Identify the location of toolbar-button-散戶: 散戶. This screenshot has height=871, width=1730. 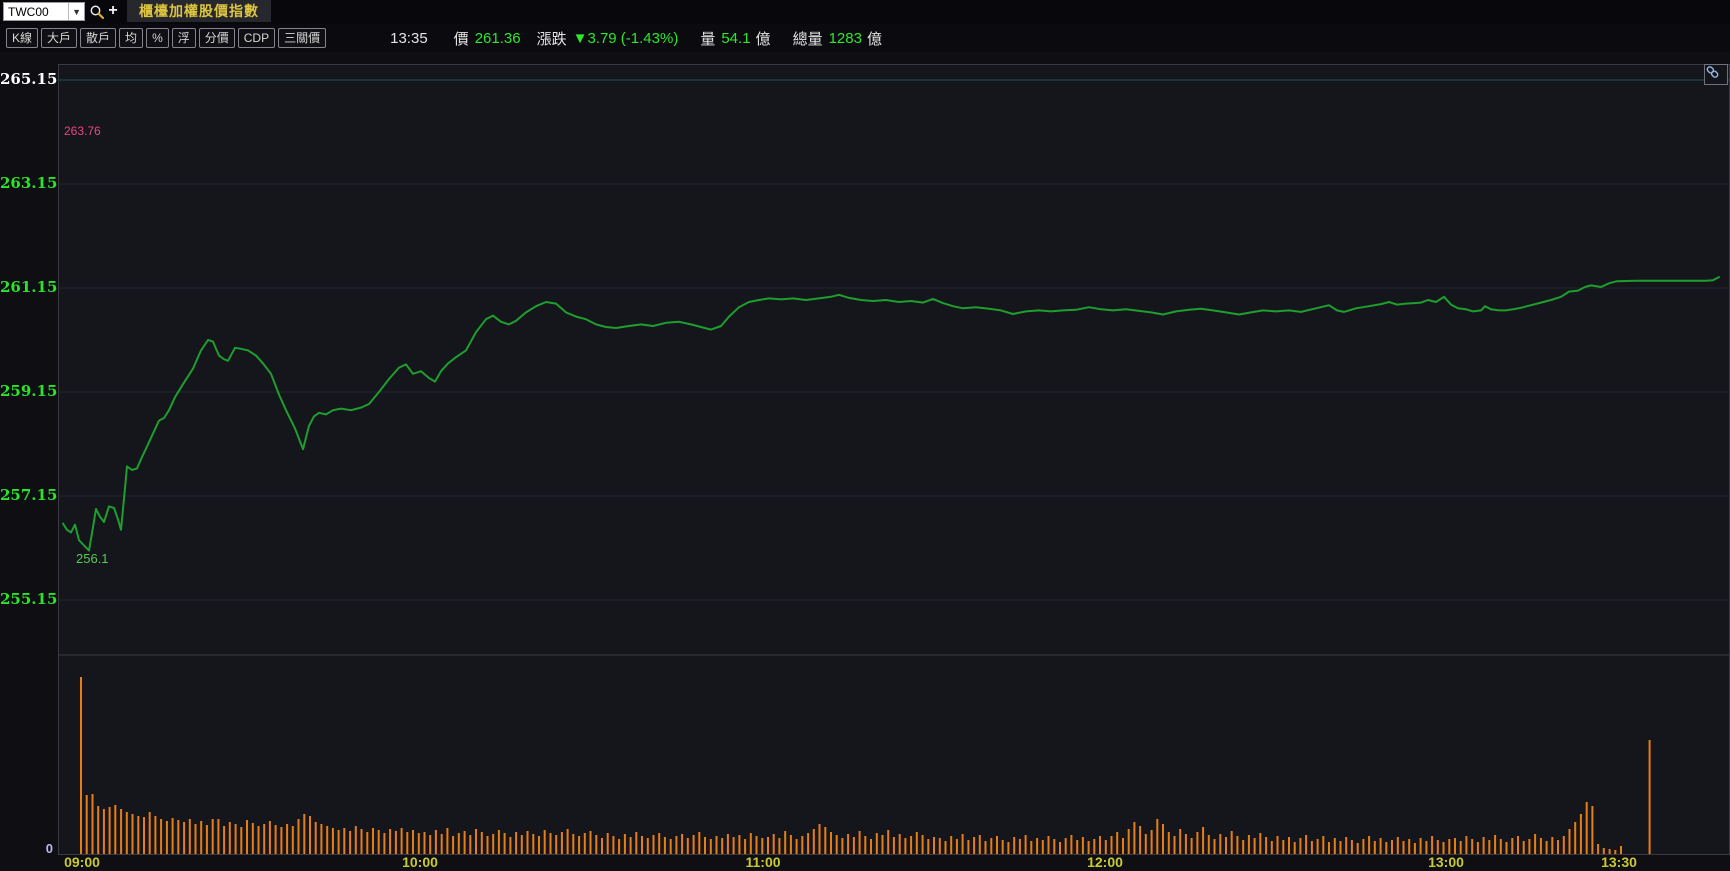
(98, 38).